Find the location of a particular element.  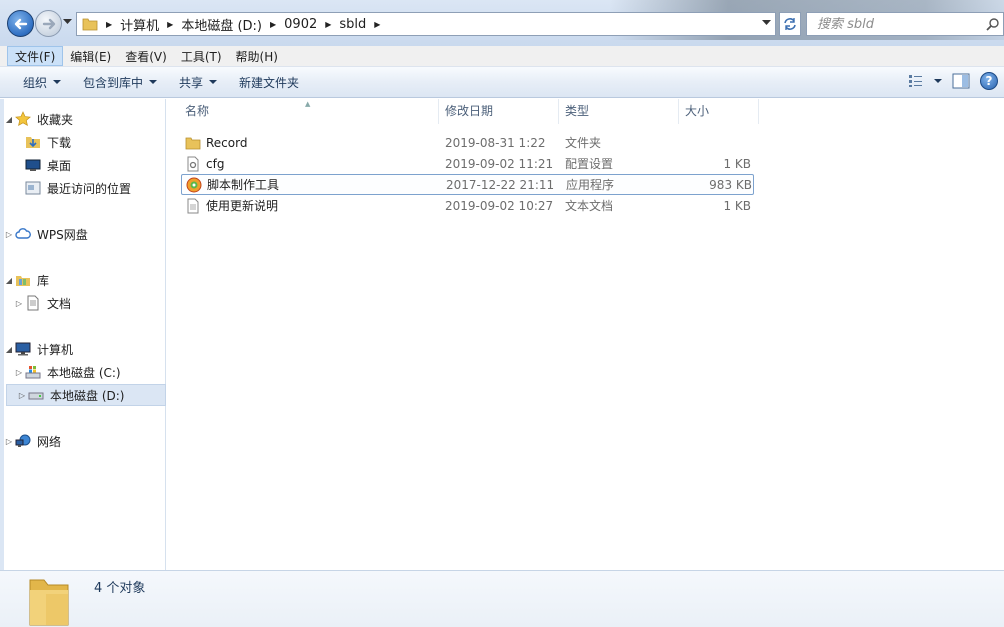

address-box: ▶ 计算机 ▶ 本地磁盘 (D:) ▶ 0902 ▶ sbld ▶ is located at coordinates (426, 24).